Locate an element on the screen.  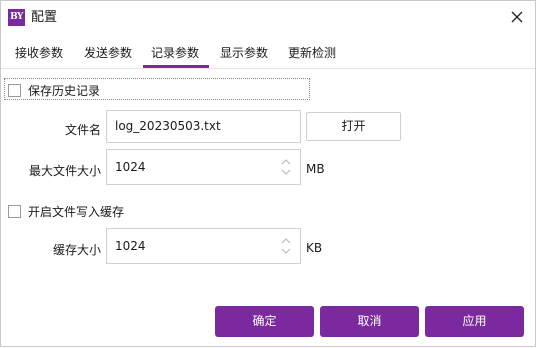
cache-size-unit: KB is located at coordinates (314, 248).